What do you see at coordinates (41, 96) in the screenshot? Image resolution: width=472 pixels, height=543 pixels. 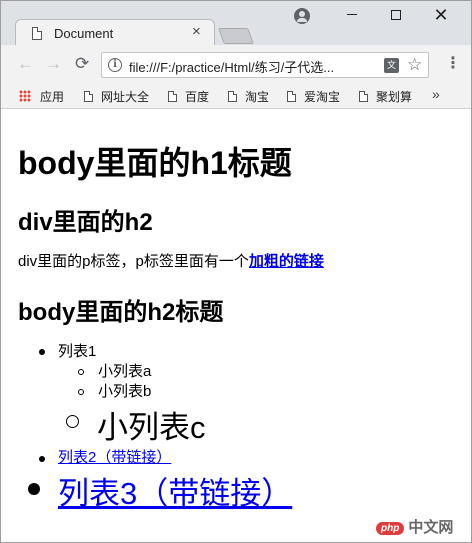 I see `bookmark-apps: 应用` at bounding box center [41, 96].